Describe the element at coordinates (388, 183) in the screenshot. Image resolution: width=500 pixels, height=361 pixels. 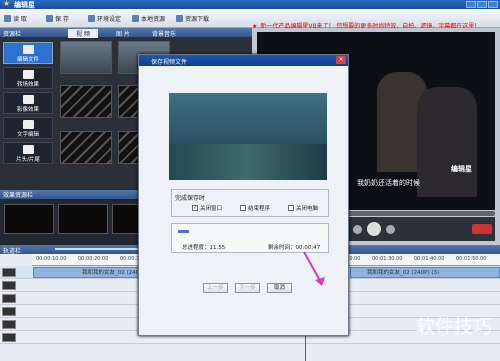
I see `video-subtitle: 我奶奶还活着的时候` at that location.